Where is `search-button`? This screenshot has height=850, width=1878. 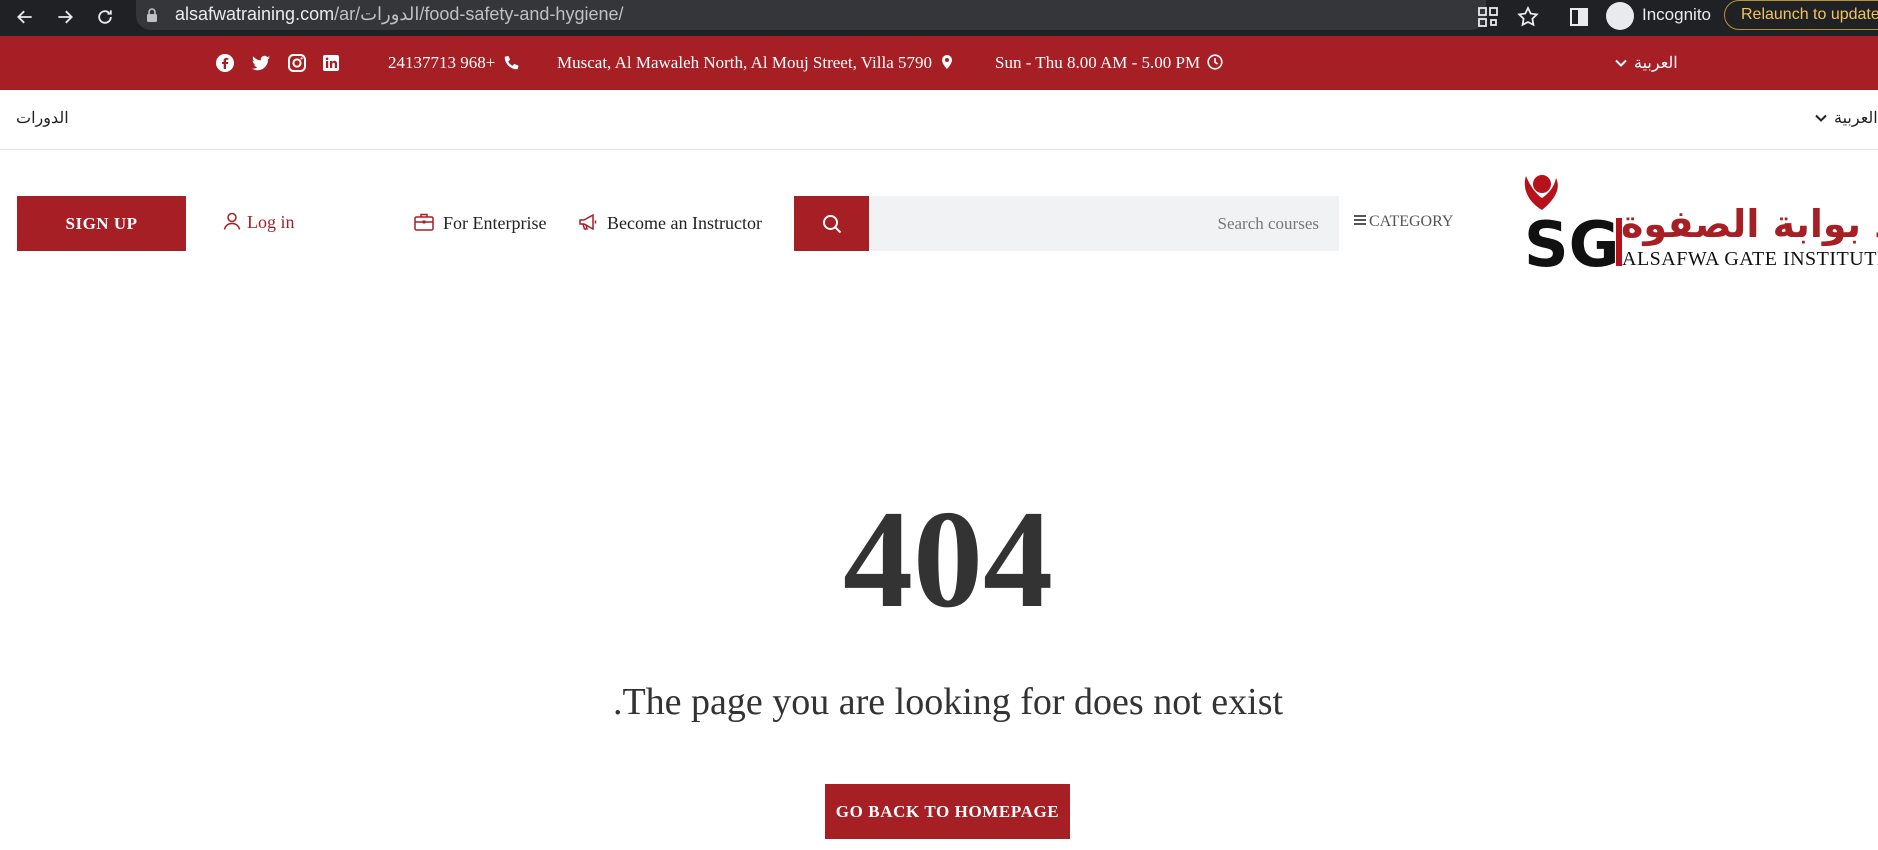 search-button is located at coordinates (831, 223).